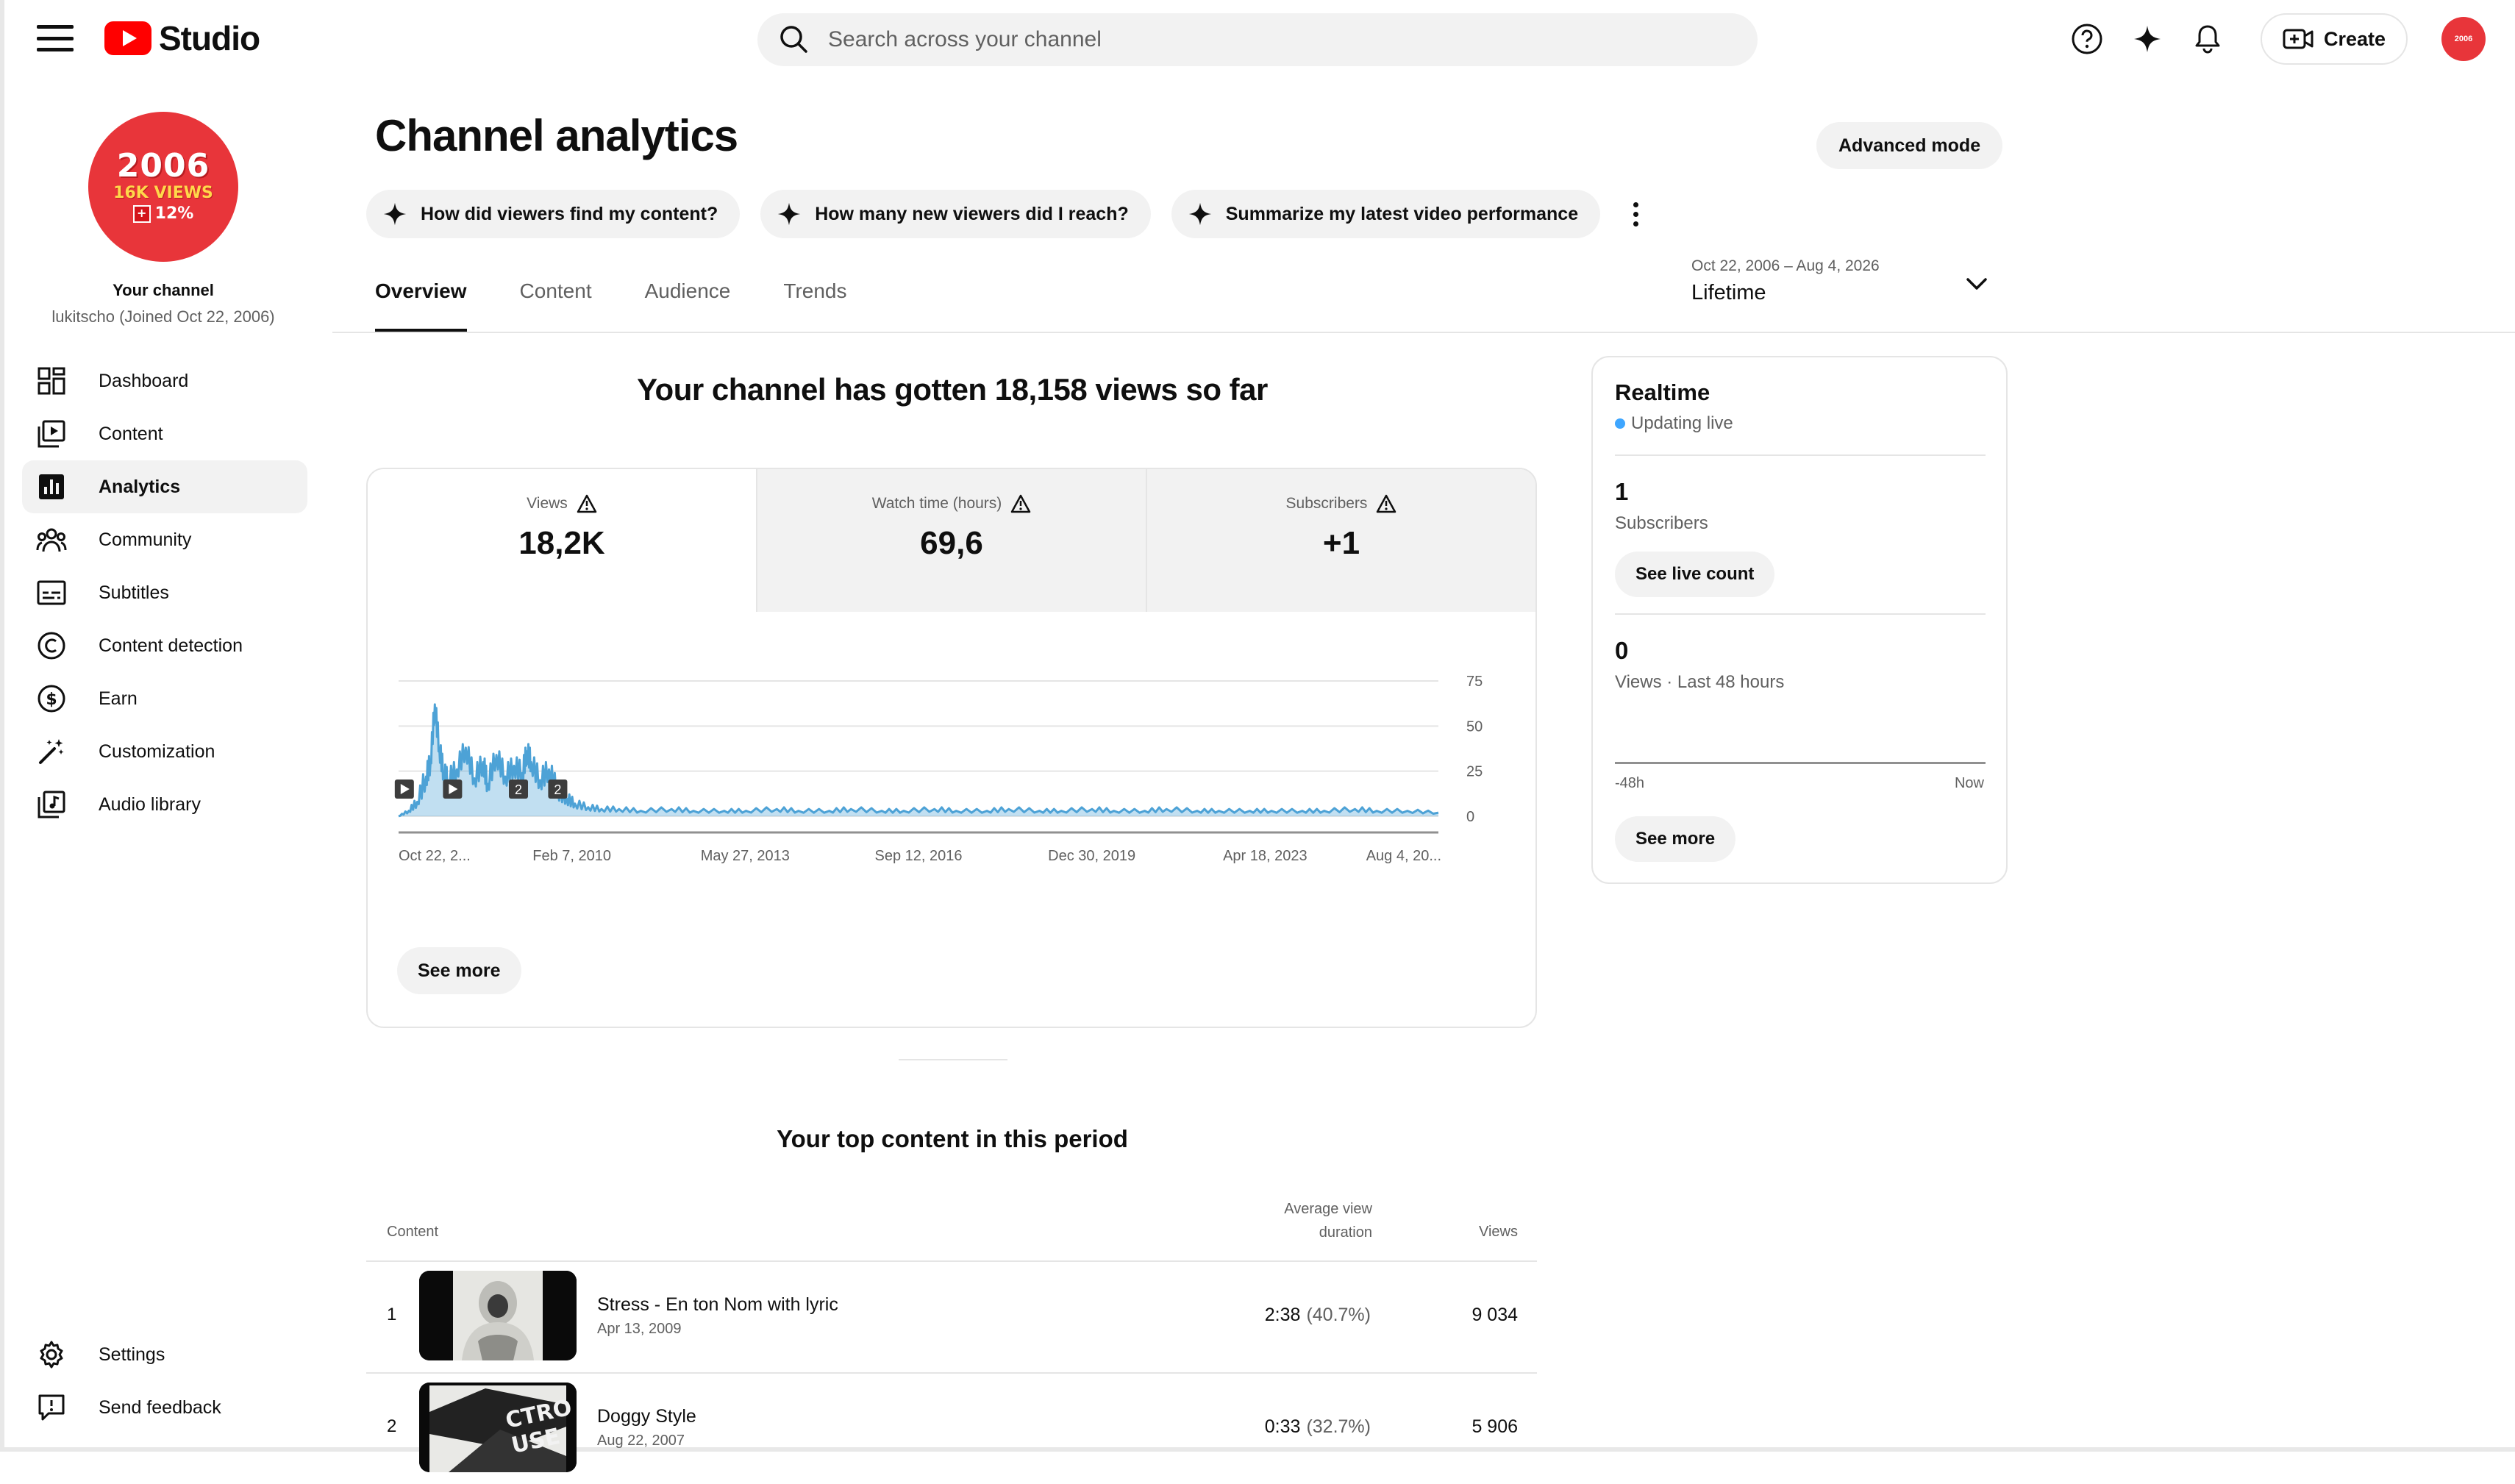  Describe the element at coordinates (141, 214) in the screenshot. I see `swiss-flag-icon: +` at that location.